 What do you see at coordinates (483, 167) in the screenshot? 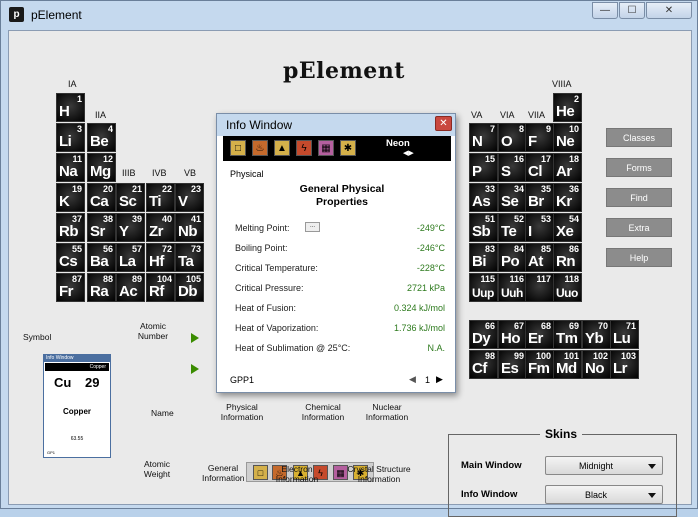
I see `element-cell: 15 P` at bounding box center [483, 167].